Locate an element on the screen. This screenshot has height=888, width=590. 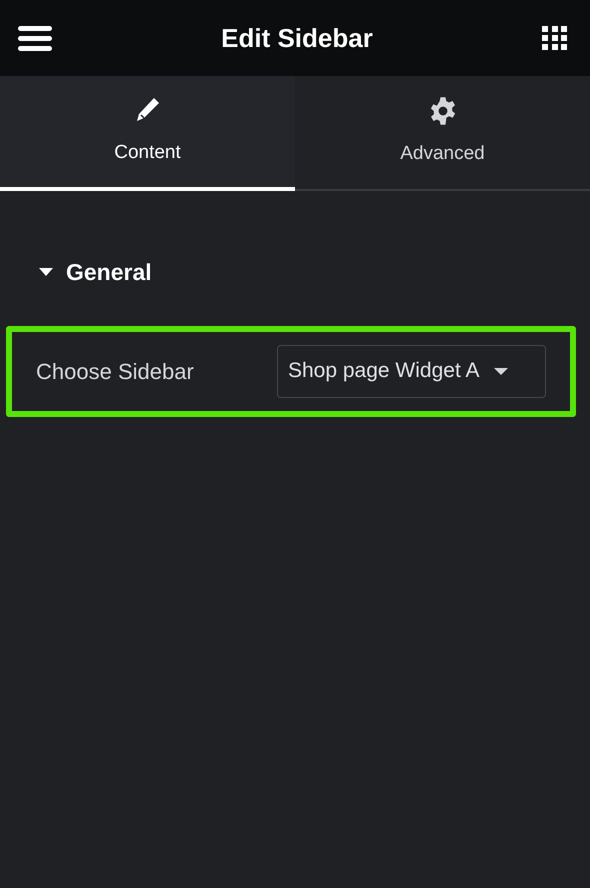
apps-grid-icon is located at coordinates (555, 38).